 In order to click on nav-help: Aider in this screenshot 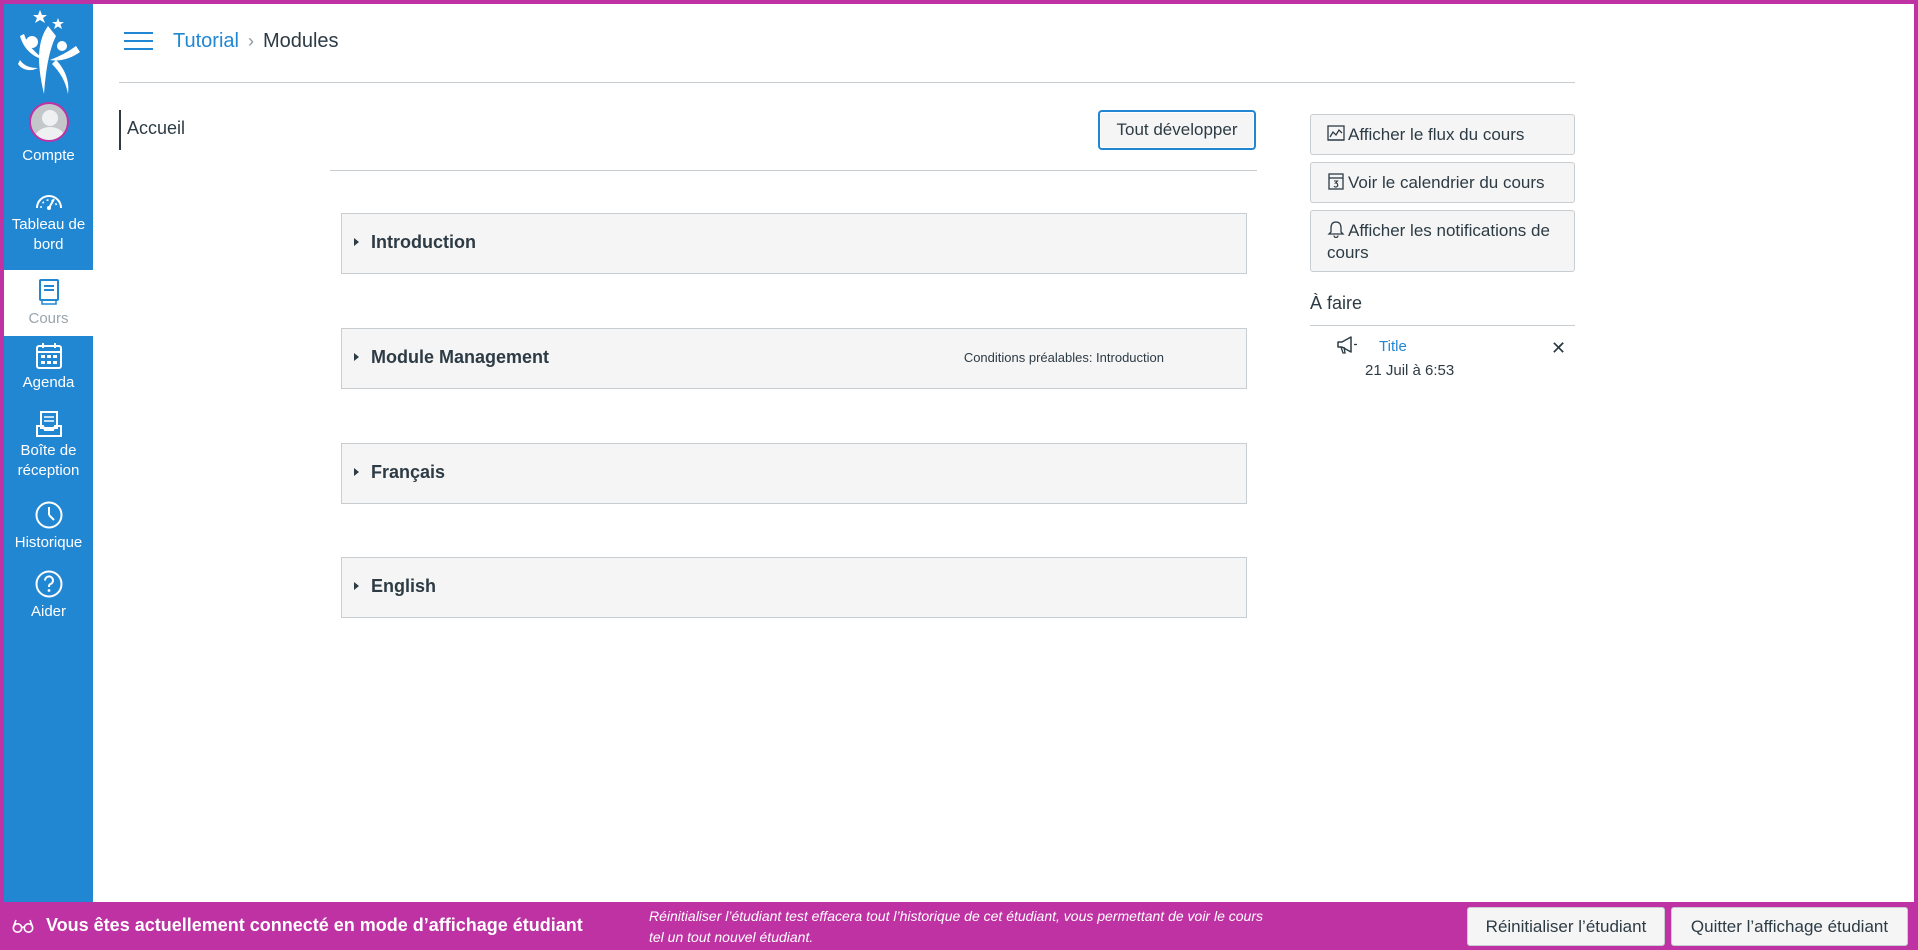, I will do `click(48, 595)`.